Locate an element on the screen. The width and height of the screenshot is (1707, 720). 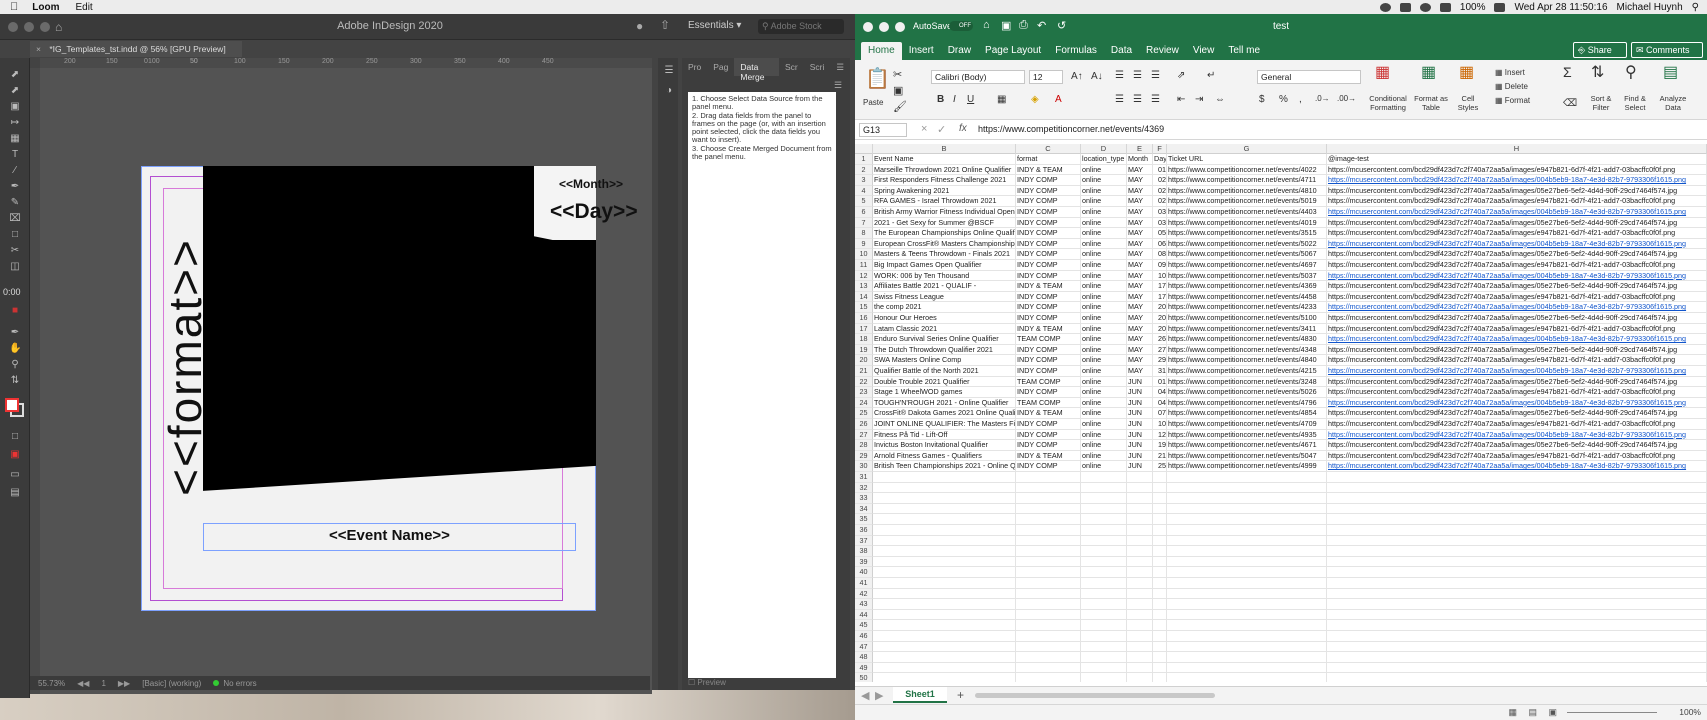
cell: TOUGH'N'ROUGH 2021 - Online Qualifier is located at coordinates (944, 403).